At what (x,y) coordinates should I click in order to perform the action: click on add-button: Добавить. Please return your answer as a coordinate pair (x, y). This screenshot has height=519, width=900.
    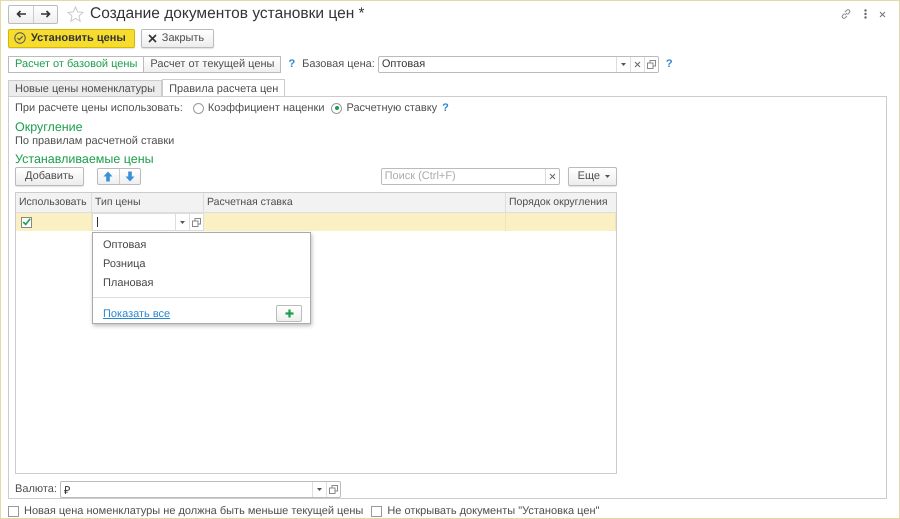
    Looking at the image, I should click on (49, 176).